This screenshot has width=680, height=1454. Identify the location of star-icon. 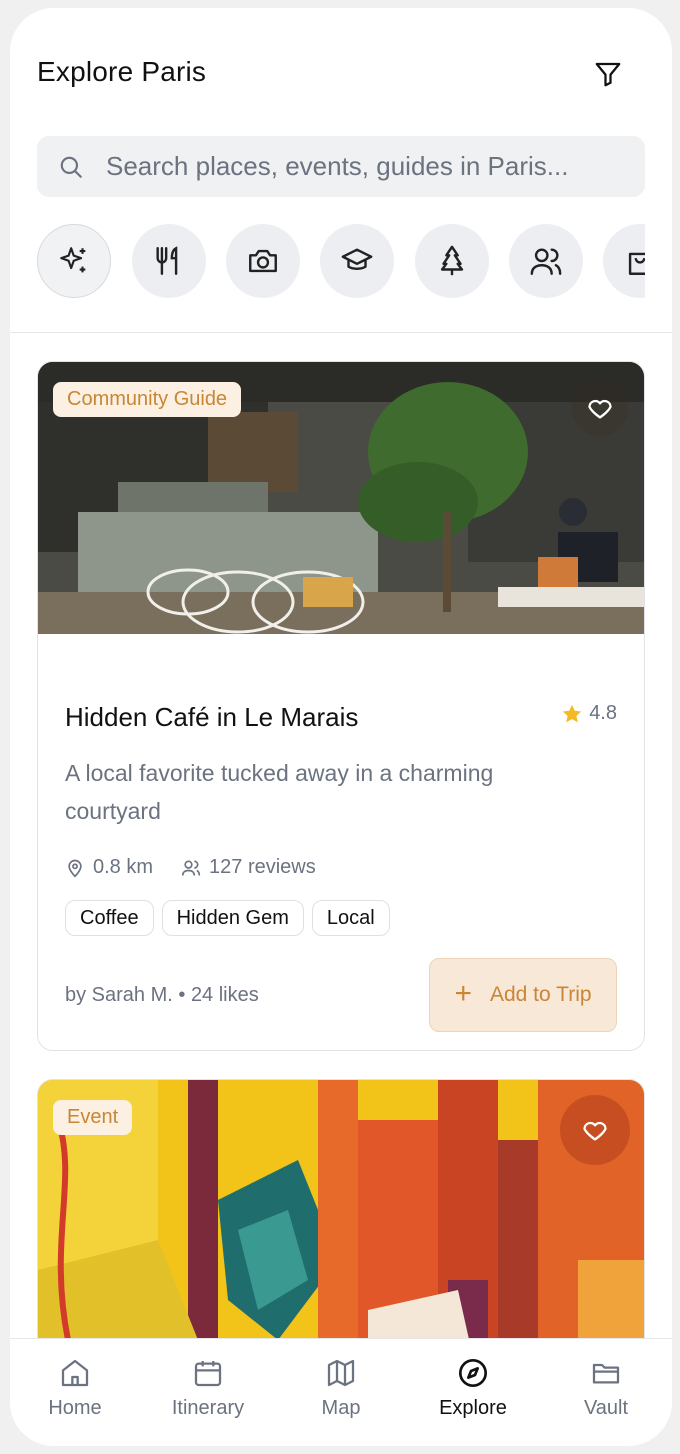
(572, 713).